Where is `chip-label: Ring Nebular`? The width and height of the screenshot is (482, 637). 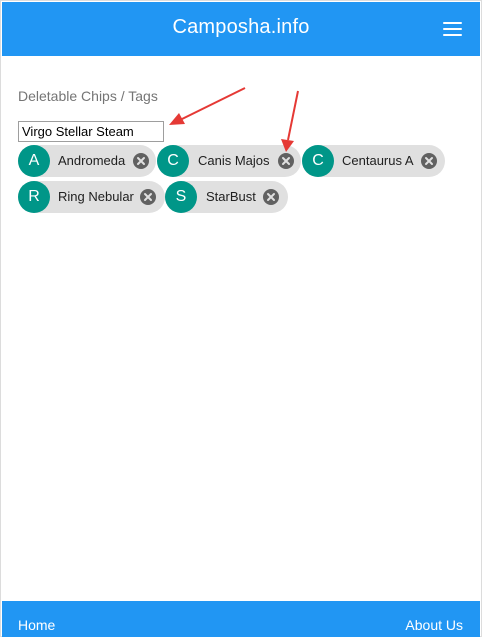
chip-label: Ring Nebular is located at coordinates (96, 196).